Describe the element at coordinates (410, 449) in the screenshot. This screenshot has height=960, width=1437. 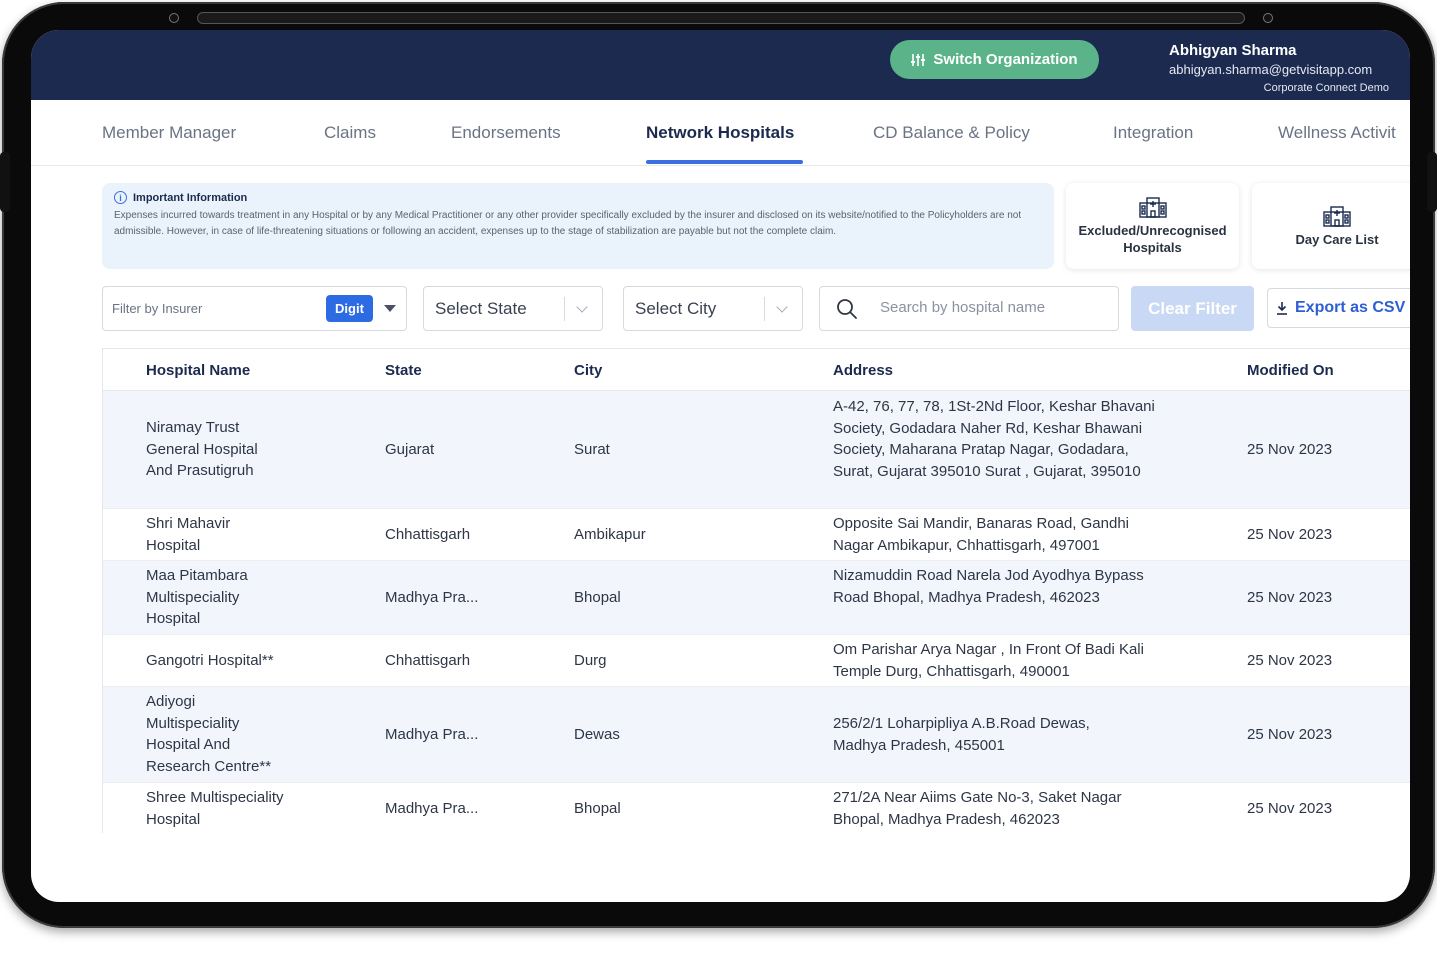
I see `state-cell: Gujarat` at that location.